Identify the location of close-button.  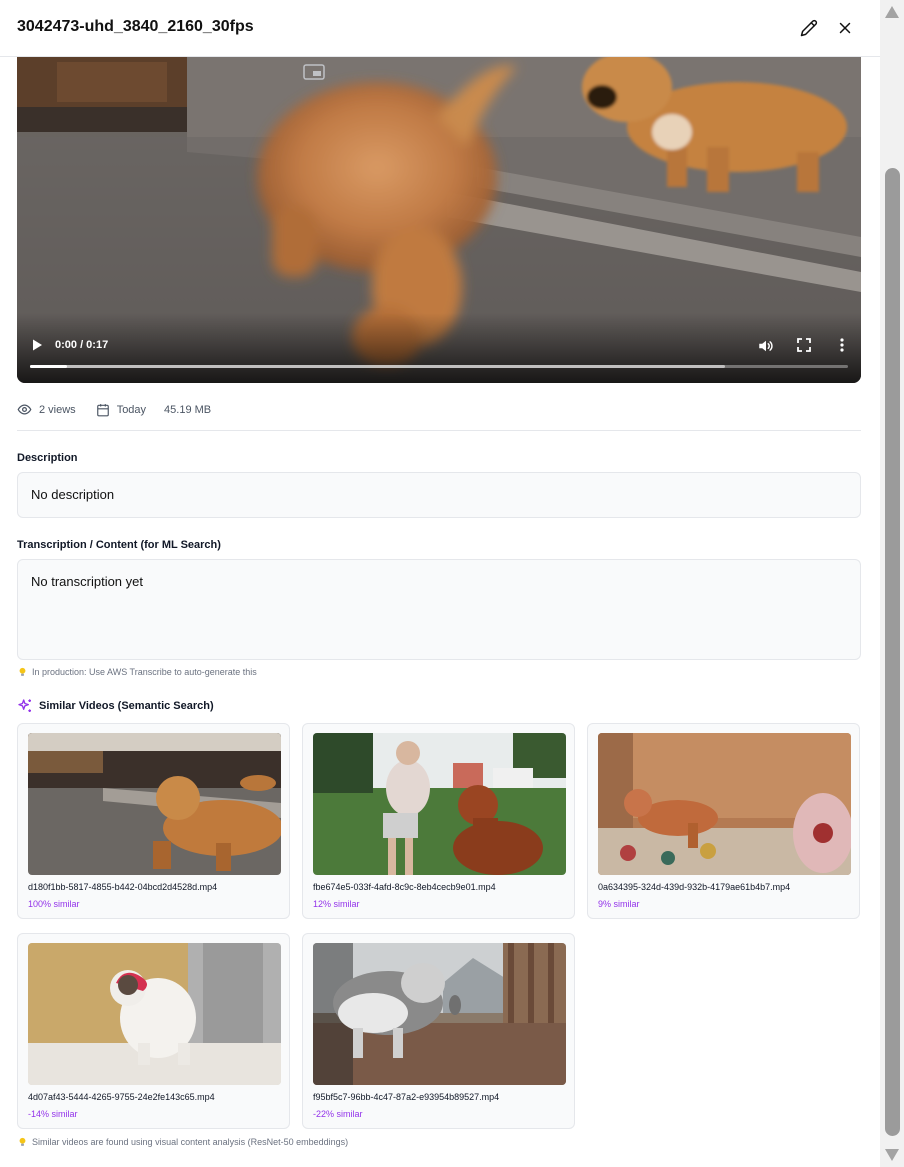
(845, 28).